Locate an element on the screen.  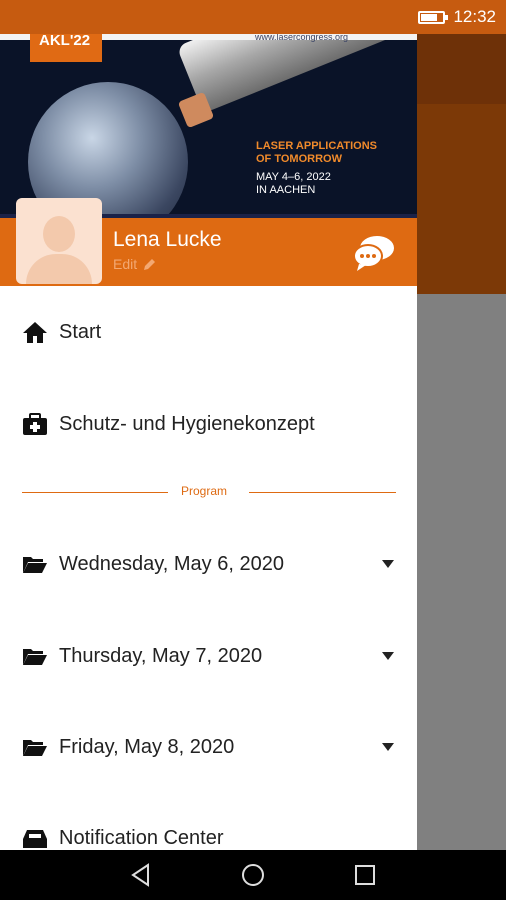
avatar-body is located at coordinates (59, 269).